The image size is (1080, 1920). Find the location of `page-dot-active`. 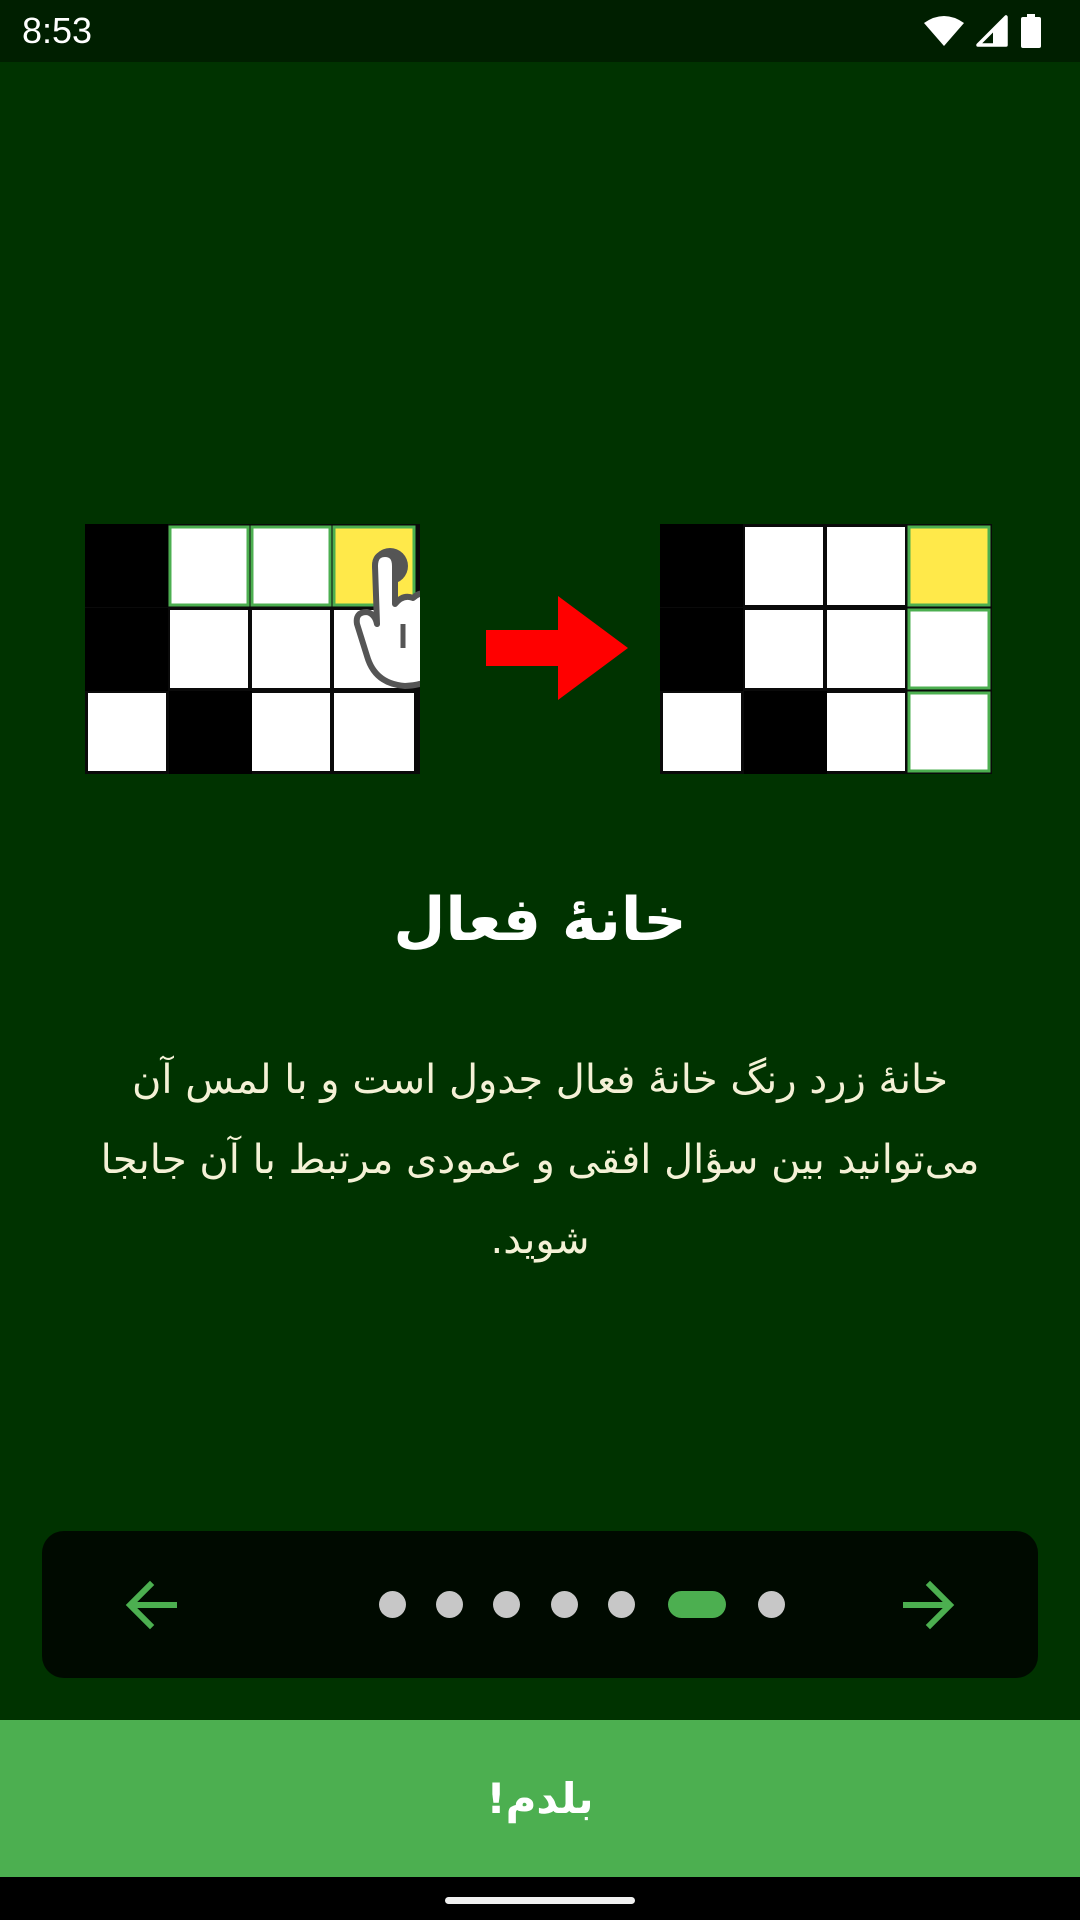

page-dot-active is located at coordinates (697, 1604).